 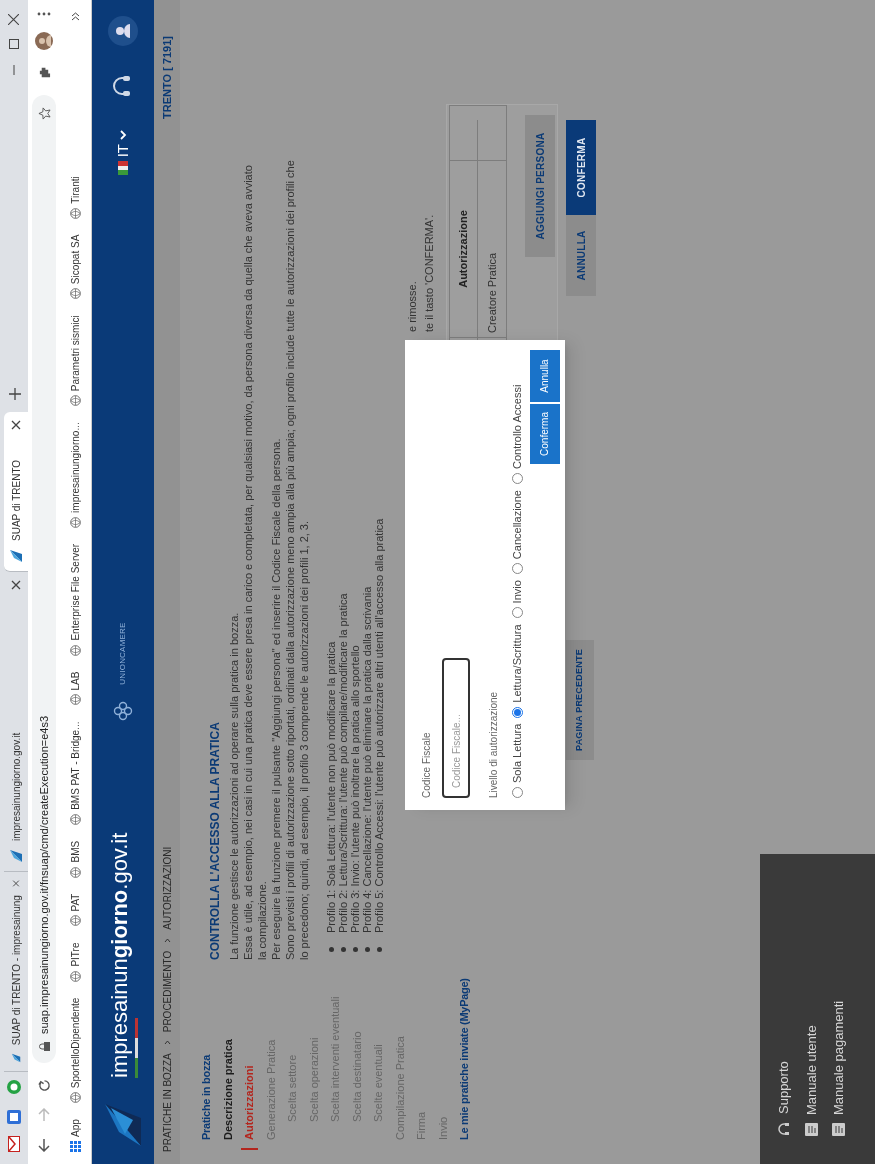 What do you see at coordinates (276, 698) in the screenshot?
I see `description-text: Per eseguire la funzione premere il pulsante "Aggiungi persona" ed inserire il Codice Fiscale della persona.` at bounding box center [276, 698].